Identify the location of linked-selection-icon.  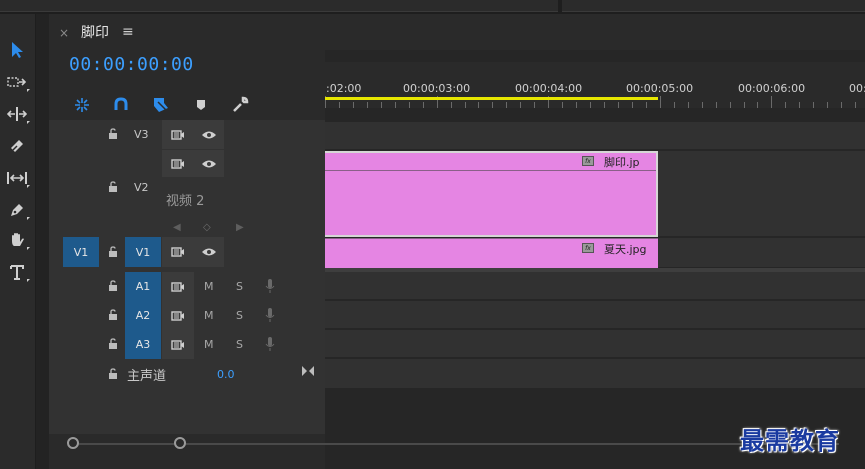
(121, 103).